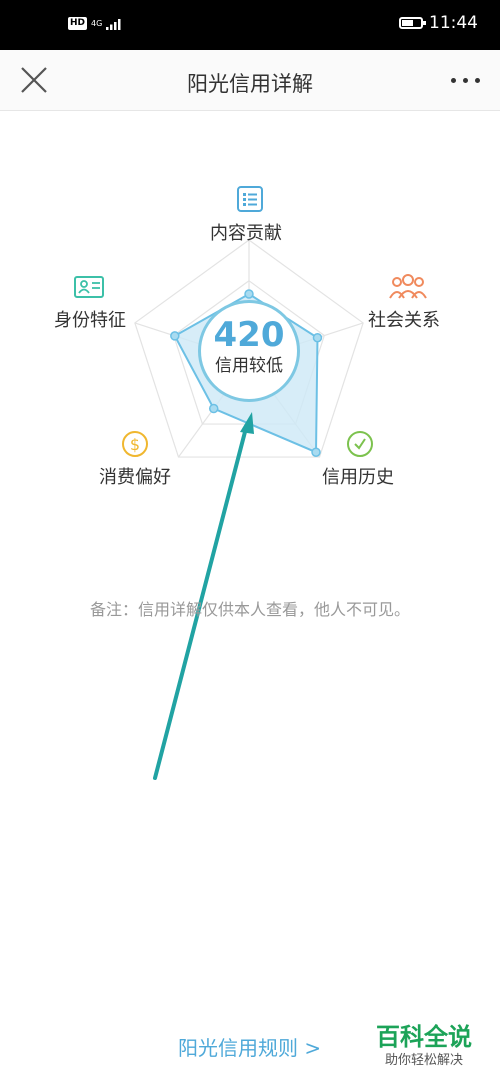 The width and height of the screenshot is (500, 1084). Describe the element at coordinates (90, 320) in the screenshot. I see `dimension-label-identity: 身份特征` at that location.